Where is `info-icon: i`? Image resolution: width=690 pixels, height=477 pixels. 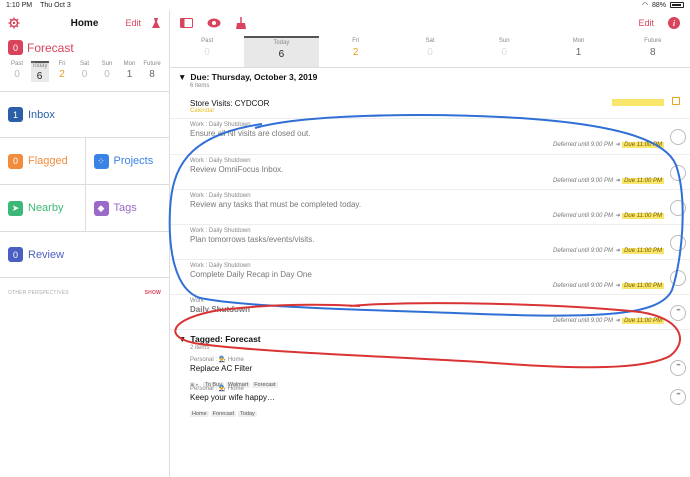 info-icon: i is located at coordinates (674, 23).